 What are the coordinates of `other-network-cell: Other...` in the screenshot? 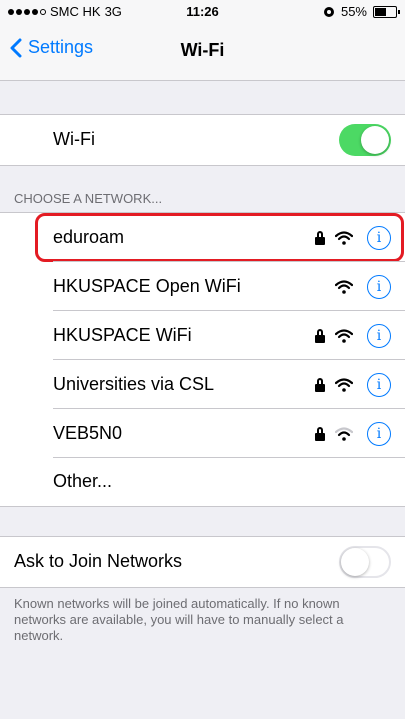 It's located at (202, 482).